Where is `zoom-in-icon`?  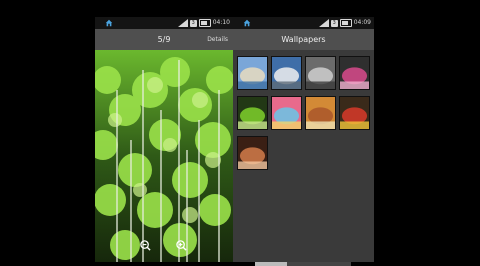 zoom-in-icon is located at coordinates (181, 245).